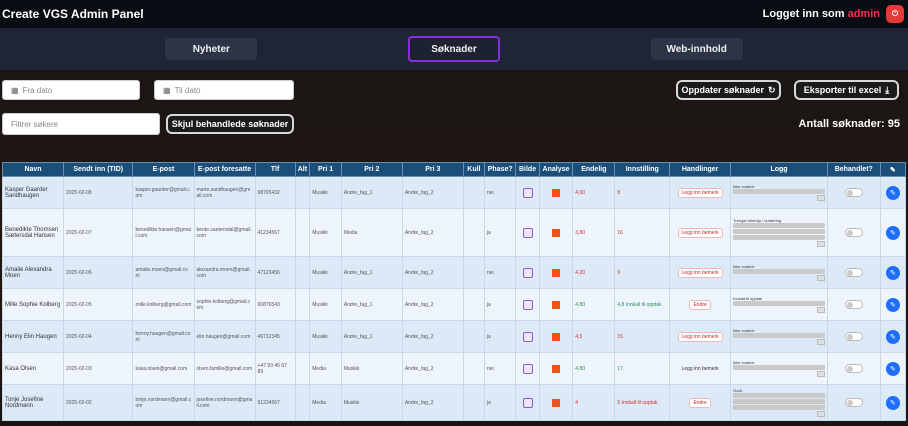  I want to click on analysis-cell, so click(556, 192).